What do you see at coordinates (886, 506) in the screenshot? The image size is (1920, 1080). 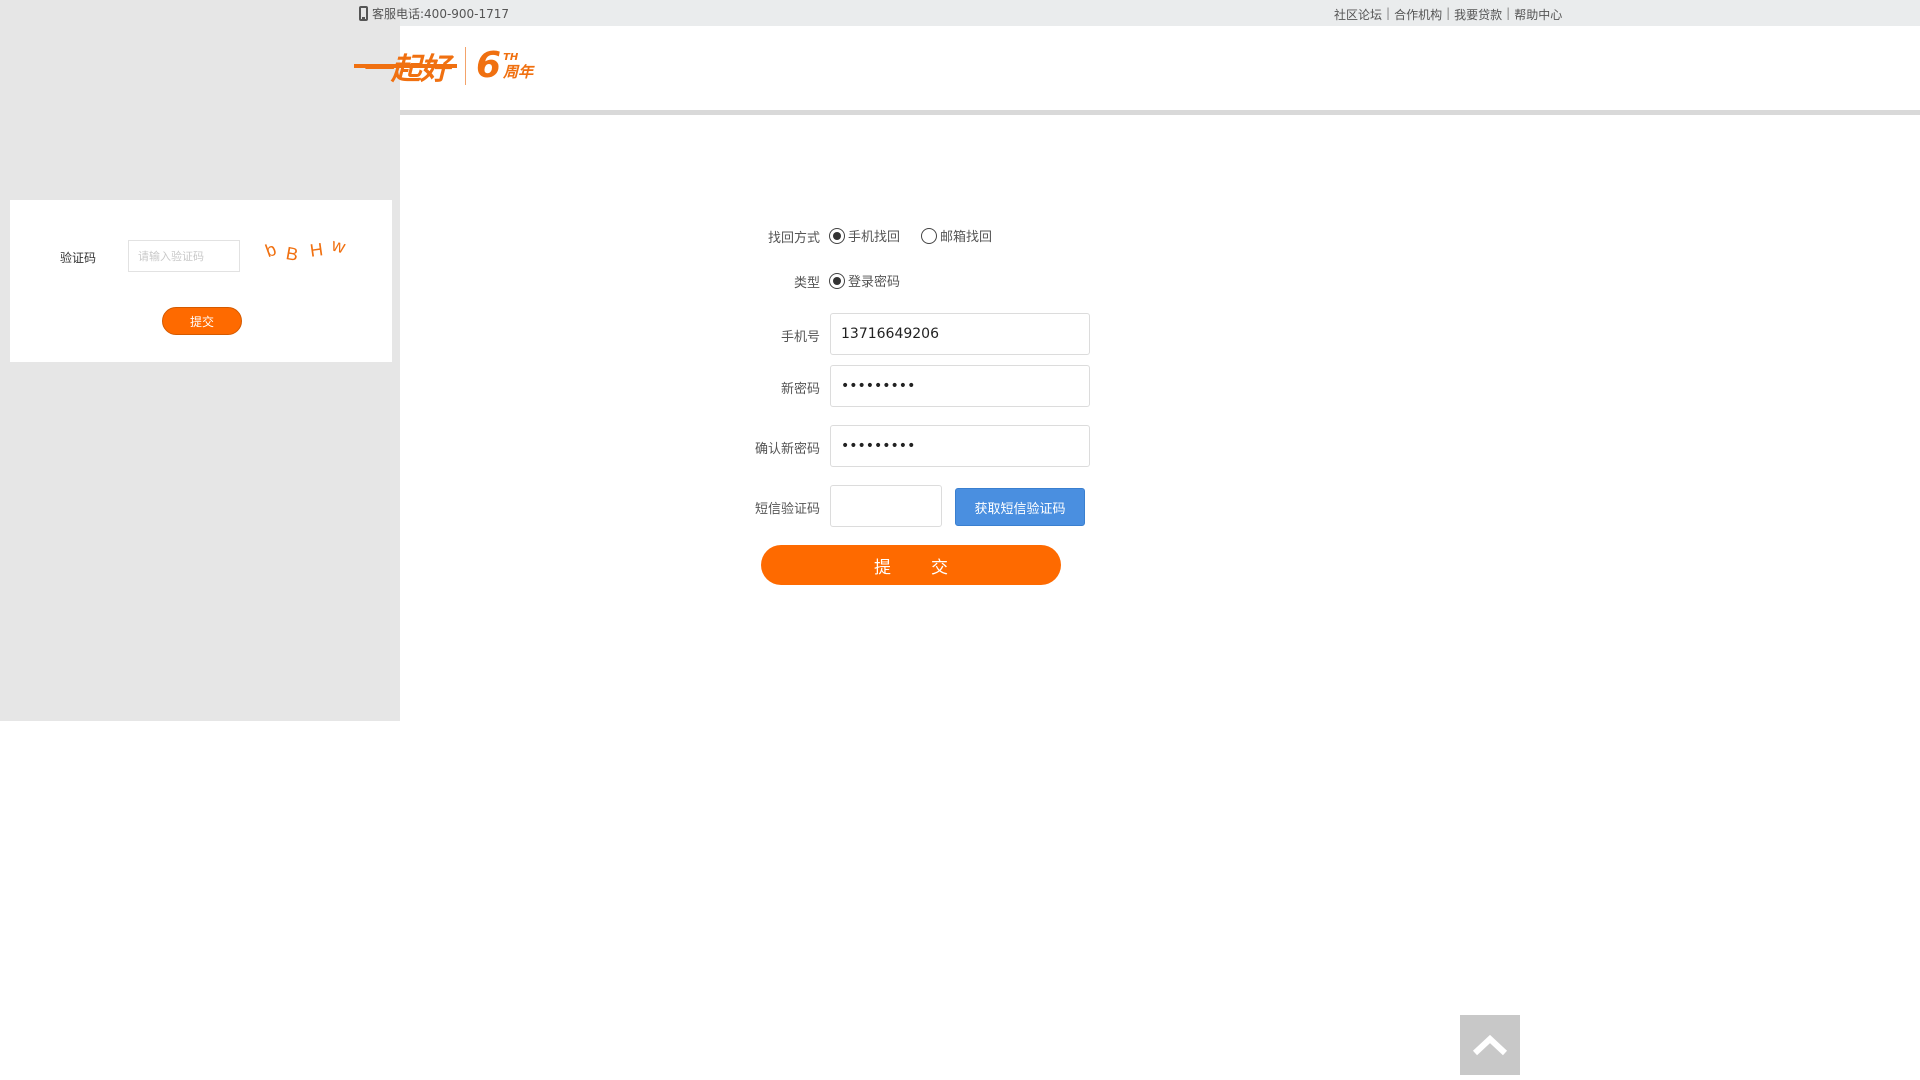 I see `sms-code-input` at bounding box center [886, 506].